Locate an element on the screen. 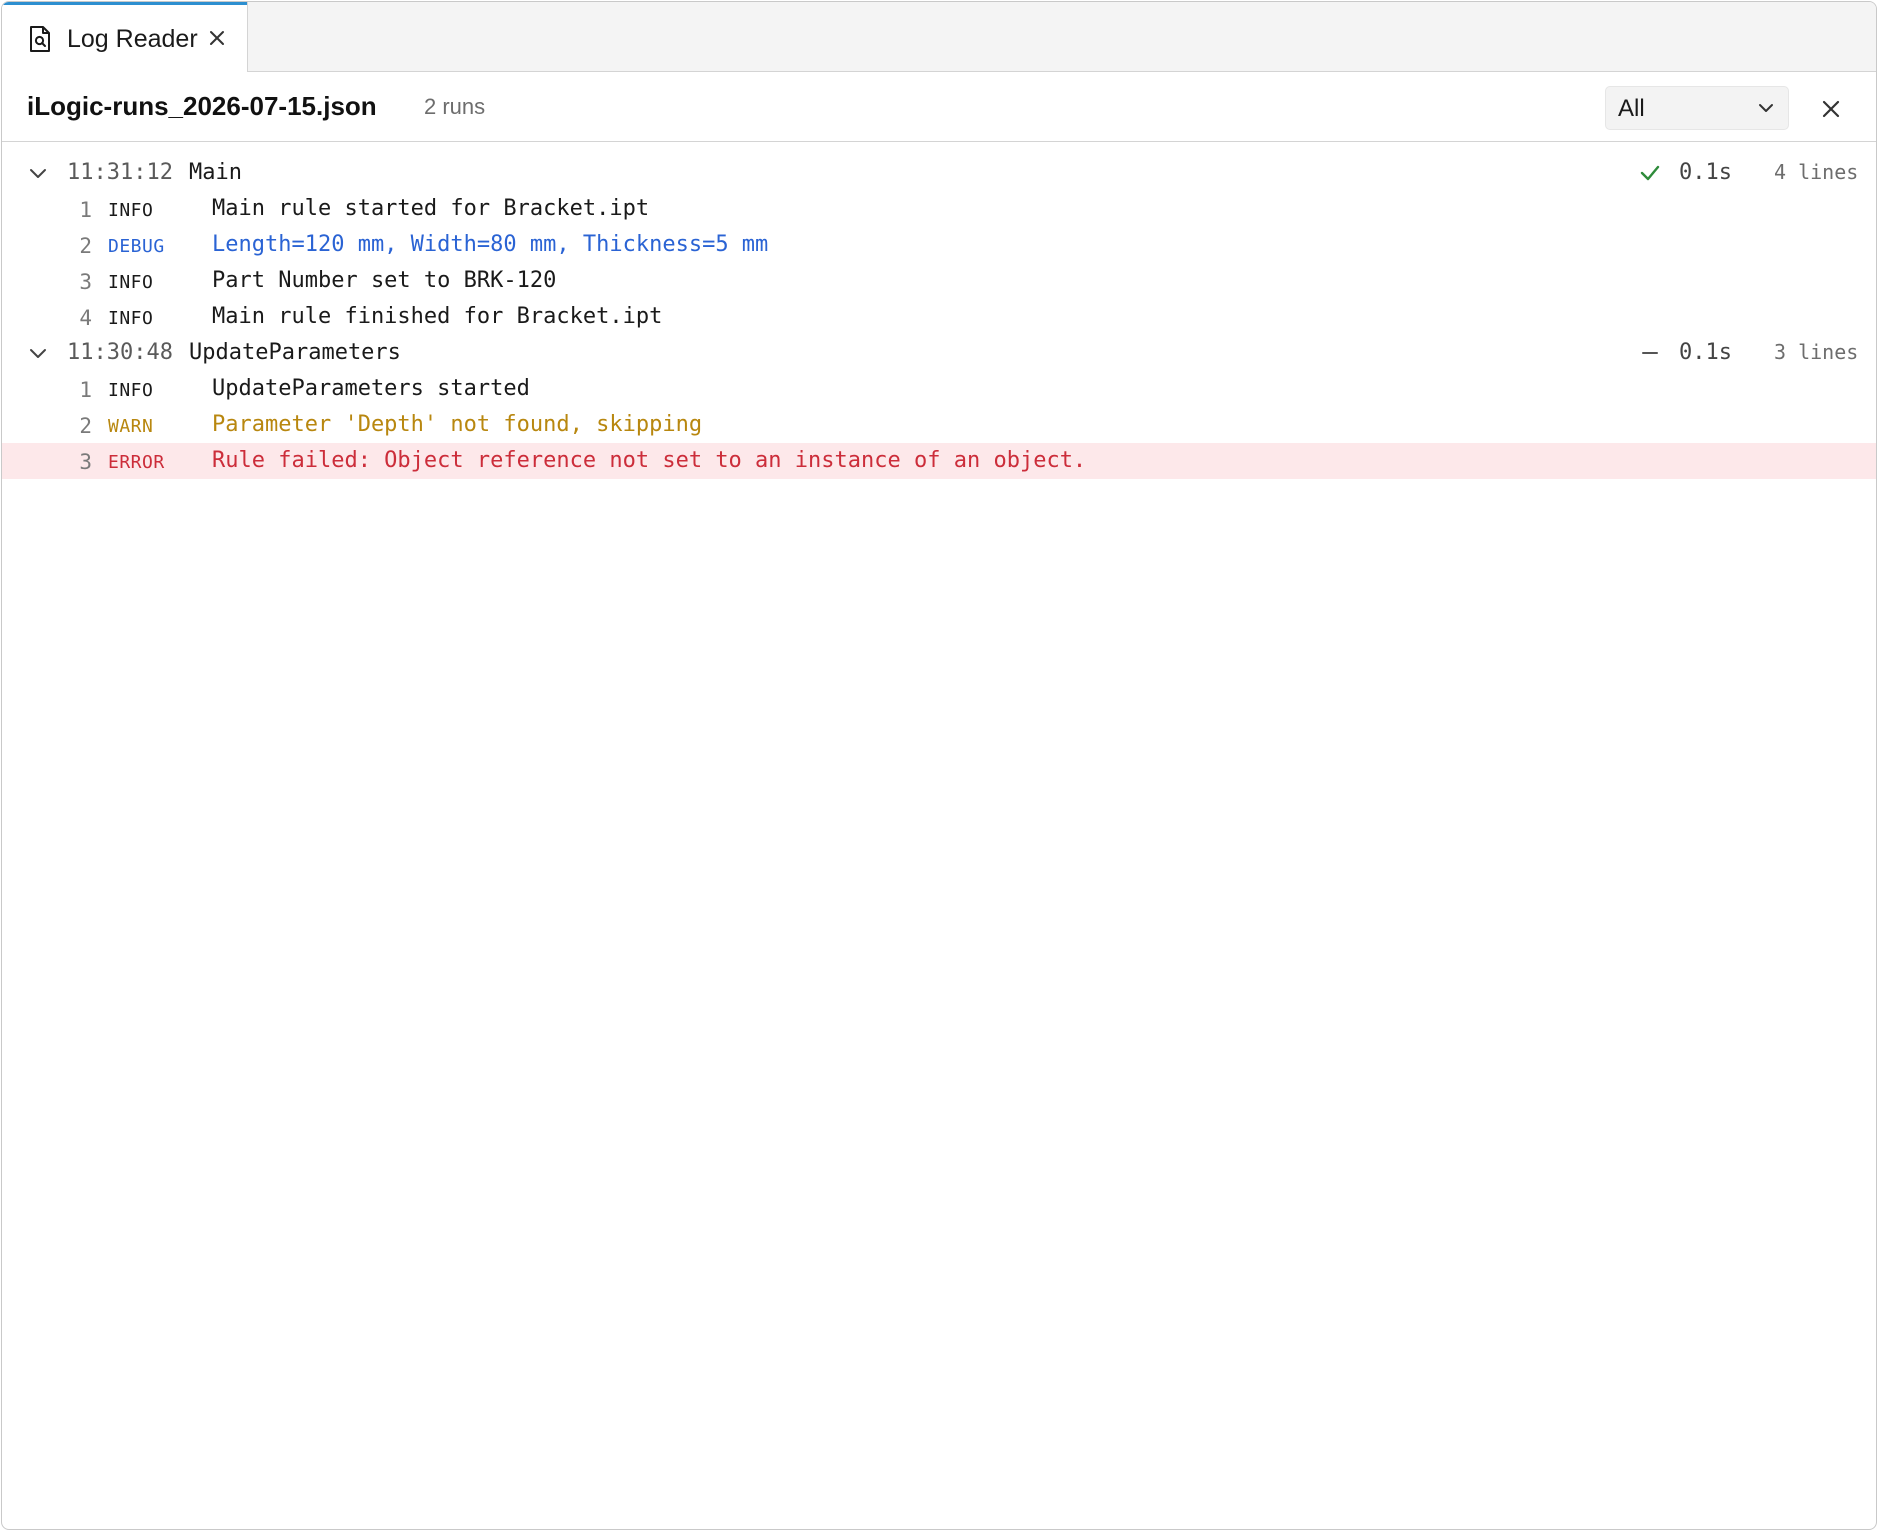 This screenshot has height=1532, width=1880. run-line-count: 3 lines is located at coordinates (1816, 352).